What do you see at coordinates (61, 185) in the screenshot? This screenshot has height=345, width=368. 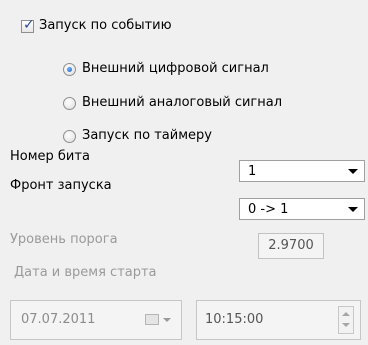 I see `trigger-edge-label: Фронт запуска` at bounding box center [61, 185].